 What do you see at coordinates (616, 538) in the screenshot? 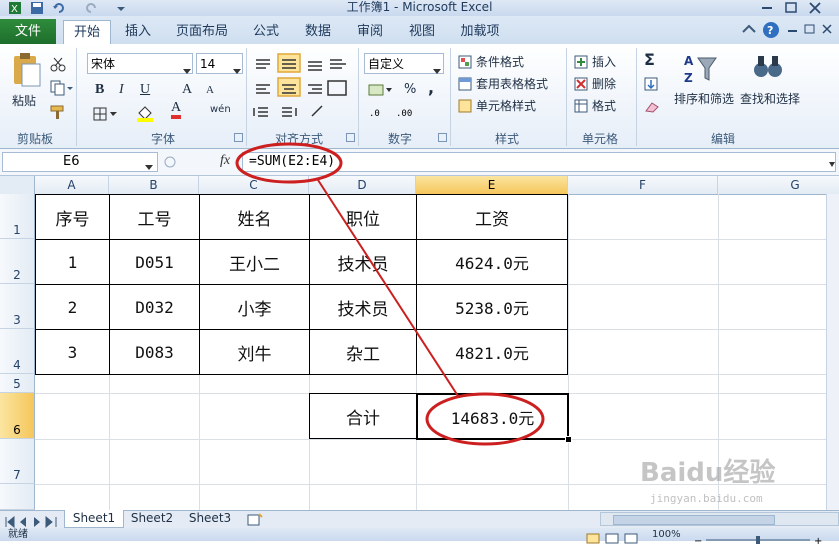
I see `view-buttons-icon` at bounding box center [616, 538].